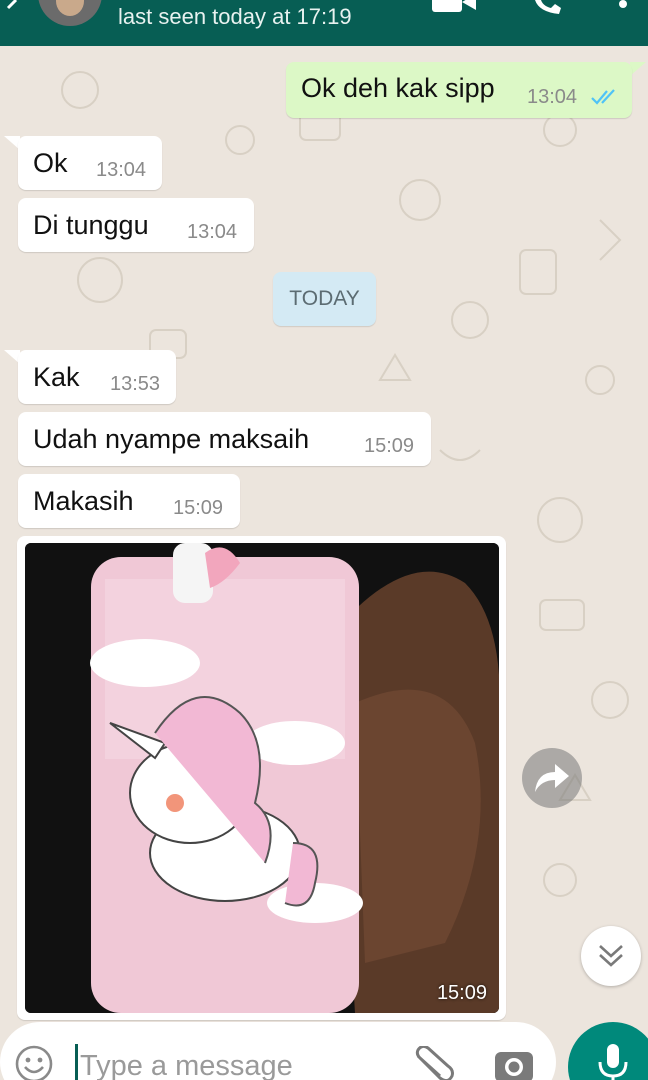 The height and width of the screenshot is (1080, 648). I want to click on message-bubble-incoming: Udah nyampe maksaih 15:09, so click(224, 439).